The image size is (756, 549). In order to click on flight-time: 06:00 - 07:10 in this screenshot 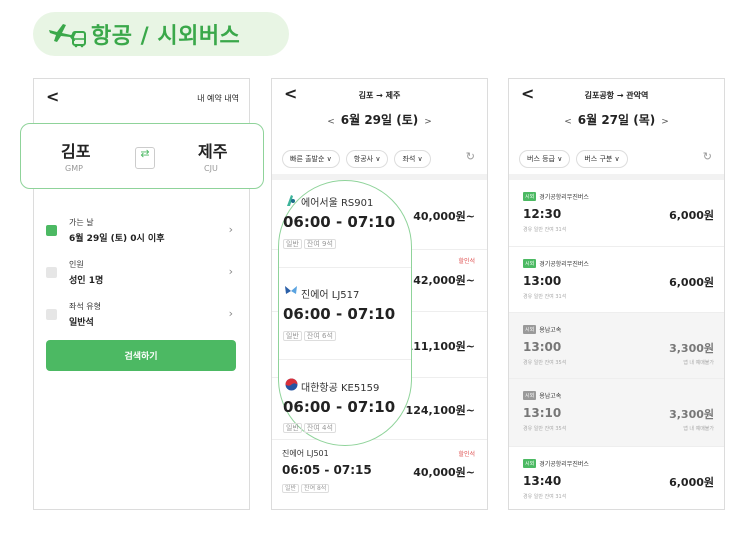, I will do `click(339, 314)`.